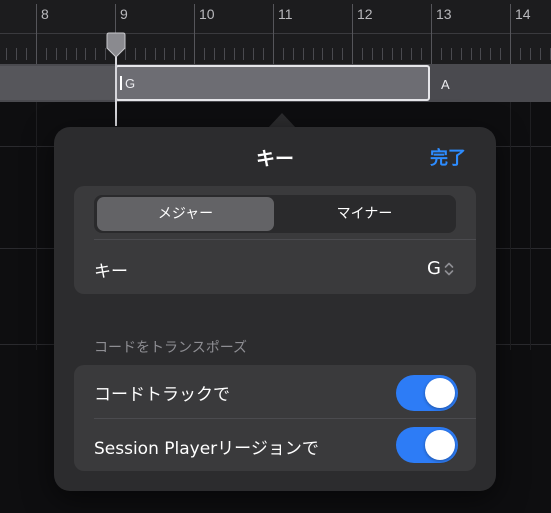 The width and height of the screenshot is (551, 513). Describe the element at coordinates (45, 14) in the screenshot. I see `bar-number-8: 8` at that location.